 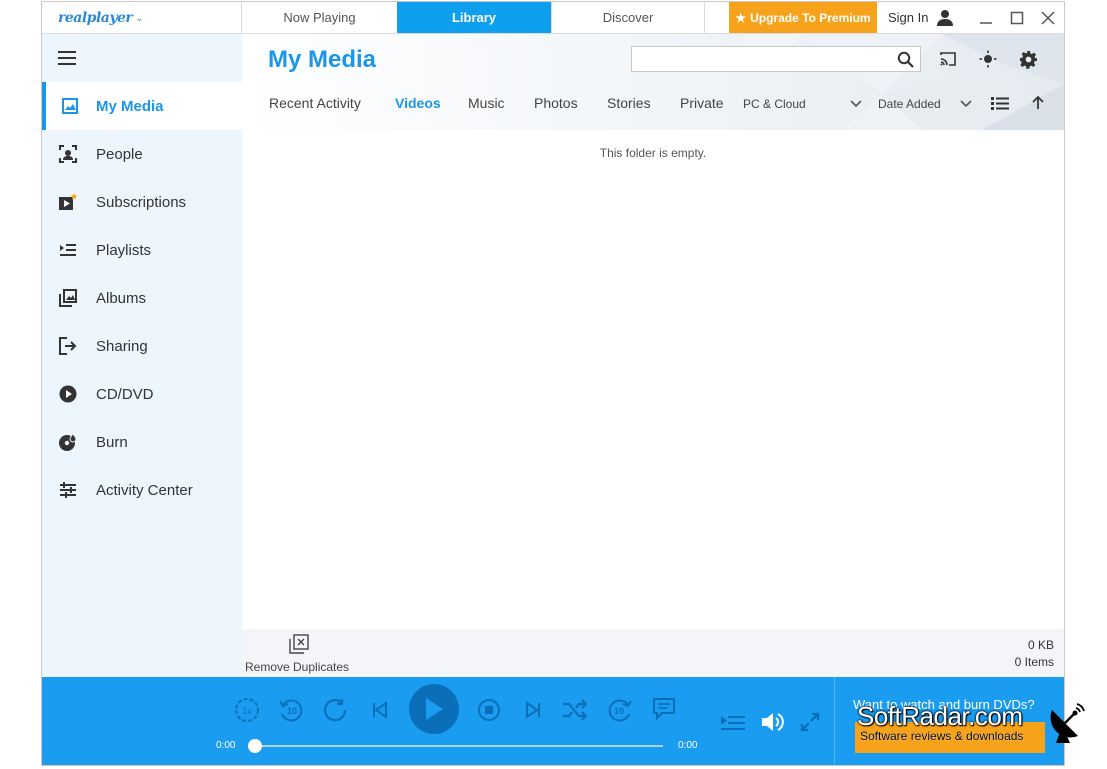 I want to click on play-button, so click(x=434, y=709).